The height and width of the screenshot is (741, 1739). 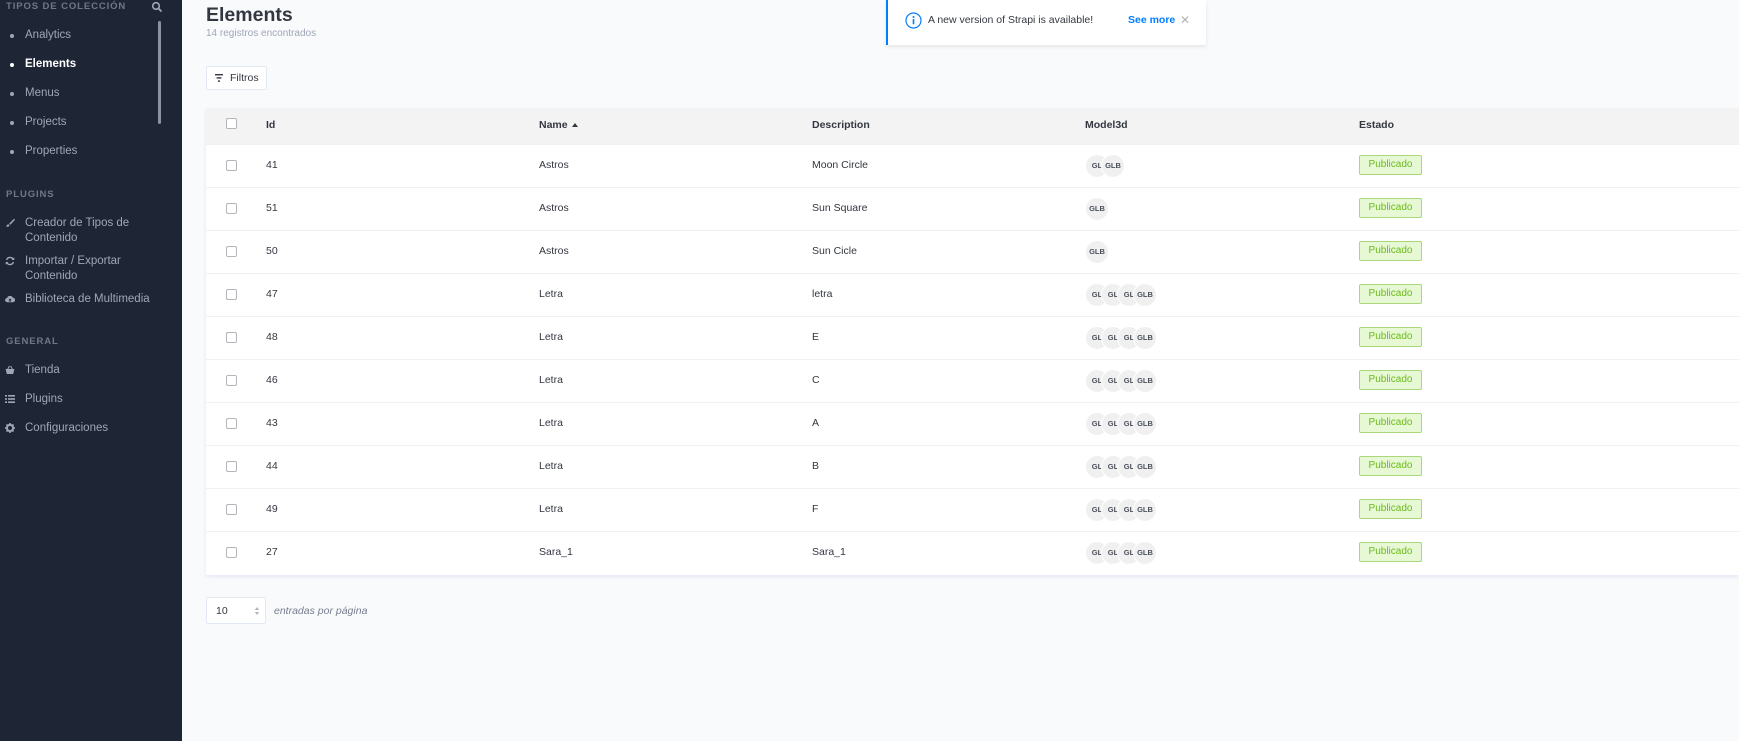 What do you see at coordinates (816, 380) in the screenshot?
I see `cell-description: C` at bounding box center [816, 380].